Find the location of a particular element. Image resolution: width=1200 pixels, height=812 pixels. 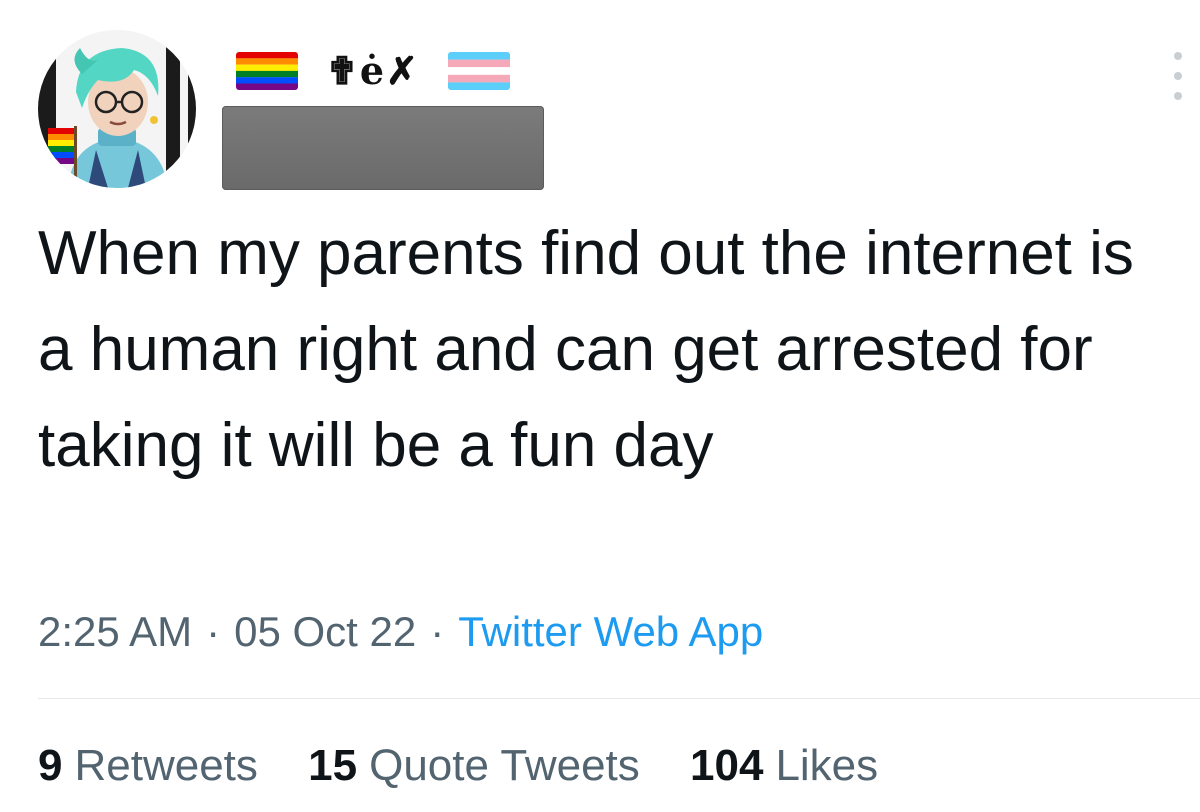

avatar-illustration is located at coordinates (117, 109).